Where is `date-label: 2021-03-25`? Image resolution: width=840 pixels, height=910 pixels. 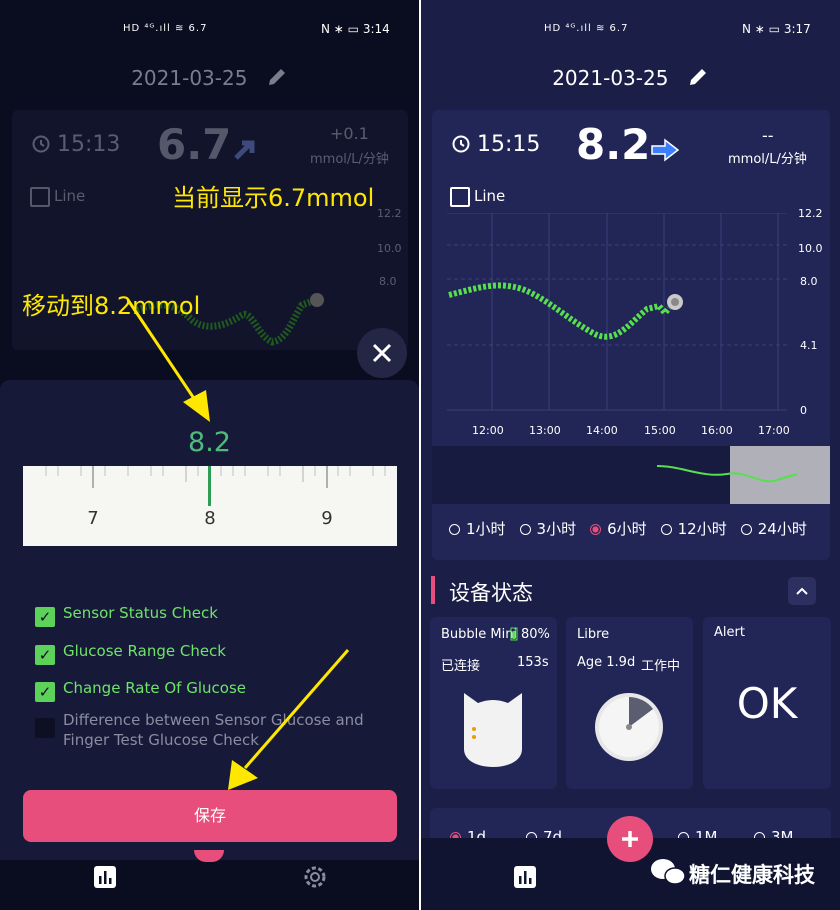
date-label: 2021-03-25 is located at coordinates (610, 78).